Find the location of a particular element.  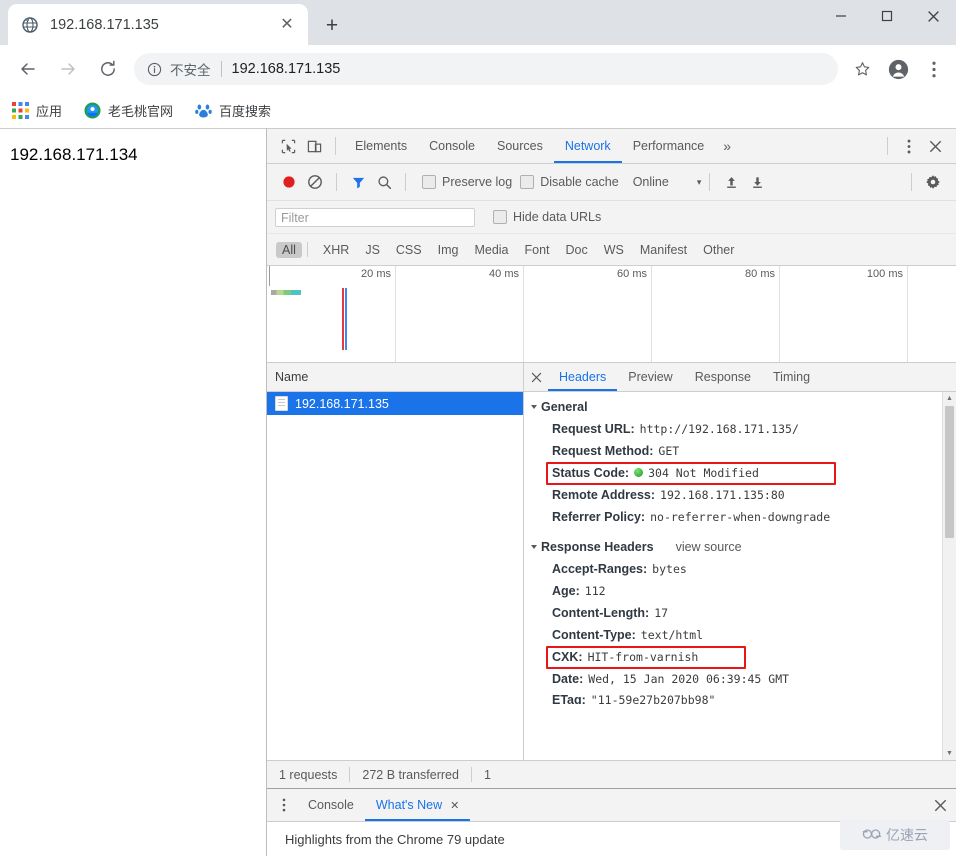

drawer-tab-close-icon: ✕ is located at coordinates (454, 805).